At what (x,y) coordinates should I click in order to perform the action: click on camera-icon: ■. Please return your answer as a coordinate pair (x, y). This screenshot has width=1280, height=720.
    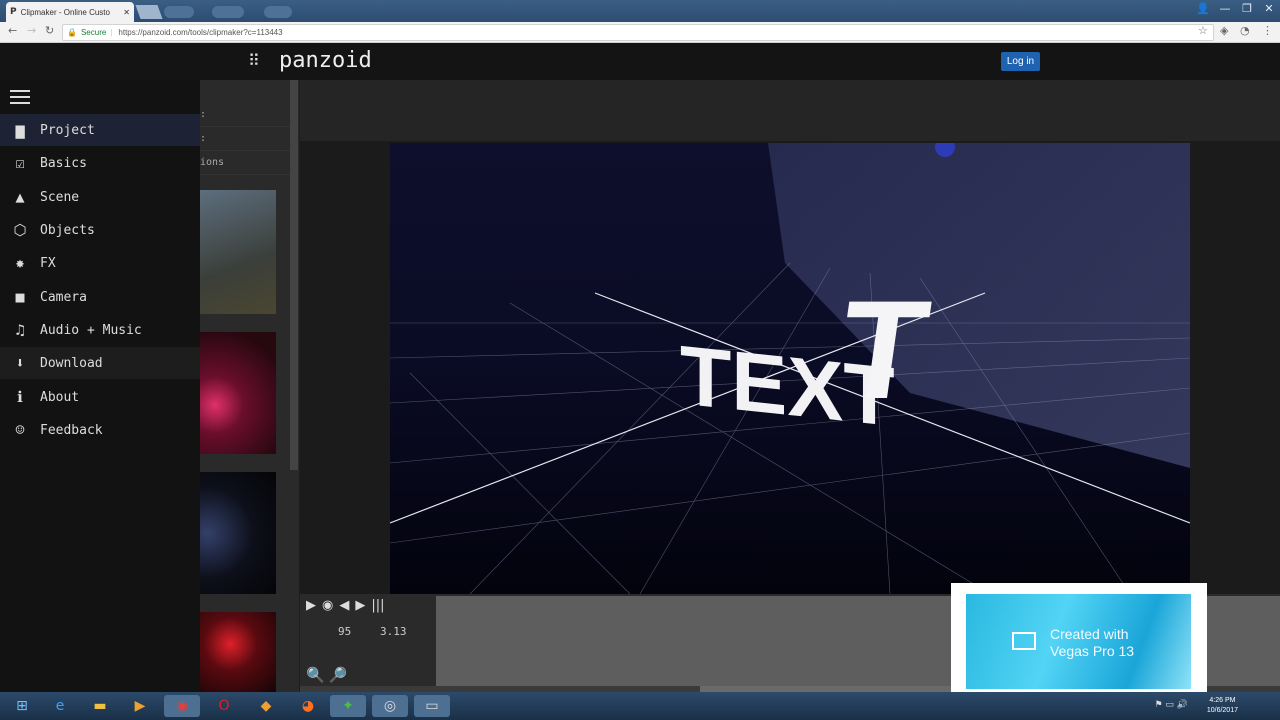
    Looking at the image, I should click on (20, 297).